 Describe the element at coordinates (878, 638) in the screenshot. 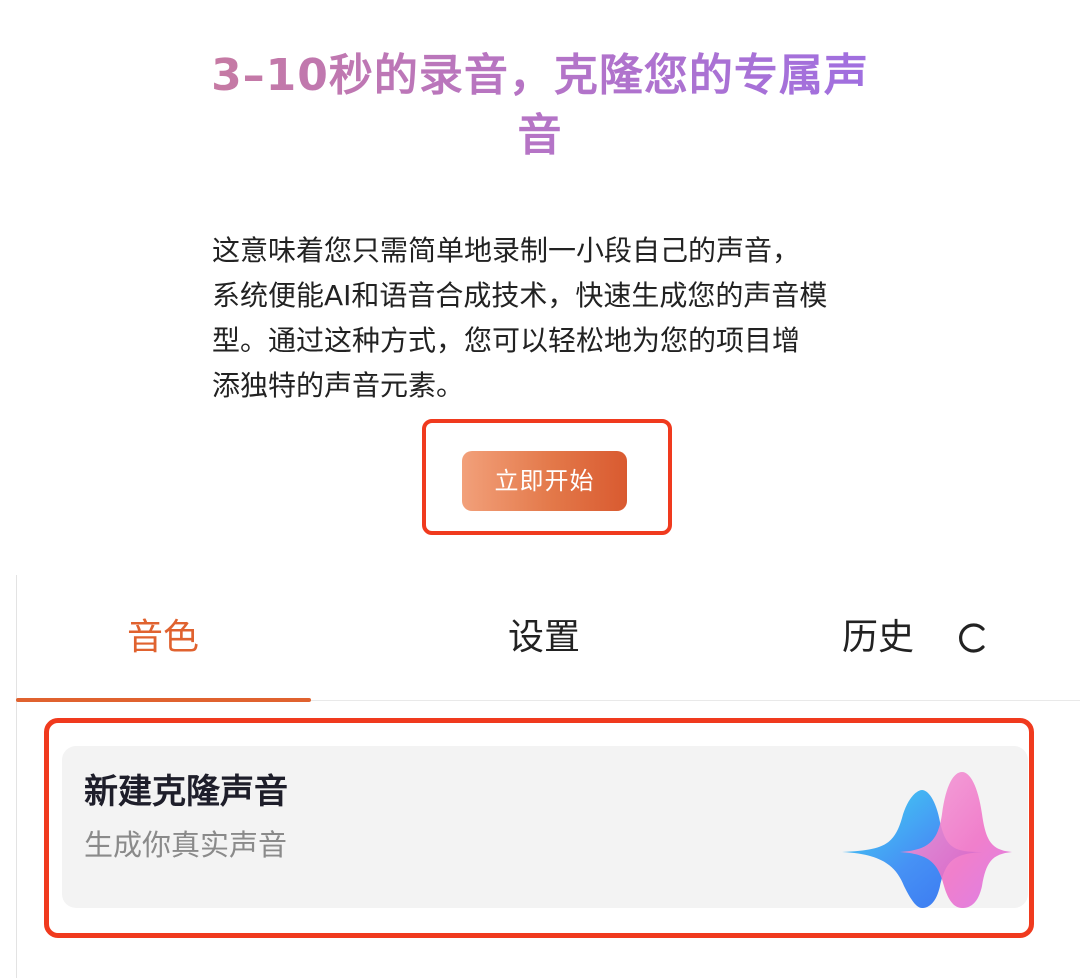

I see `tab-history: 历史` at that location.